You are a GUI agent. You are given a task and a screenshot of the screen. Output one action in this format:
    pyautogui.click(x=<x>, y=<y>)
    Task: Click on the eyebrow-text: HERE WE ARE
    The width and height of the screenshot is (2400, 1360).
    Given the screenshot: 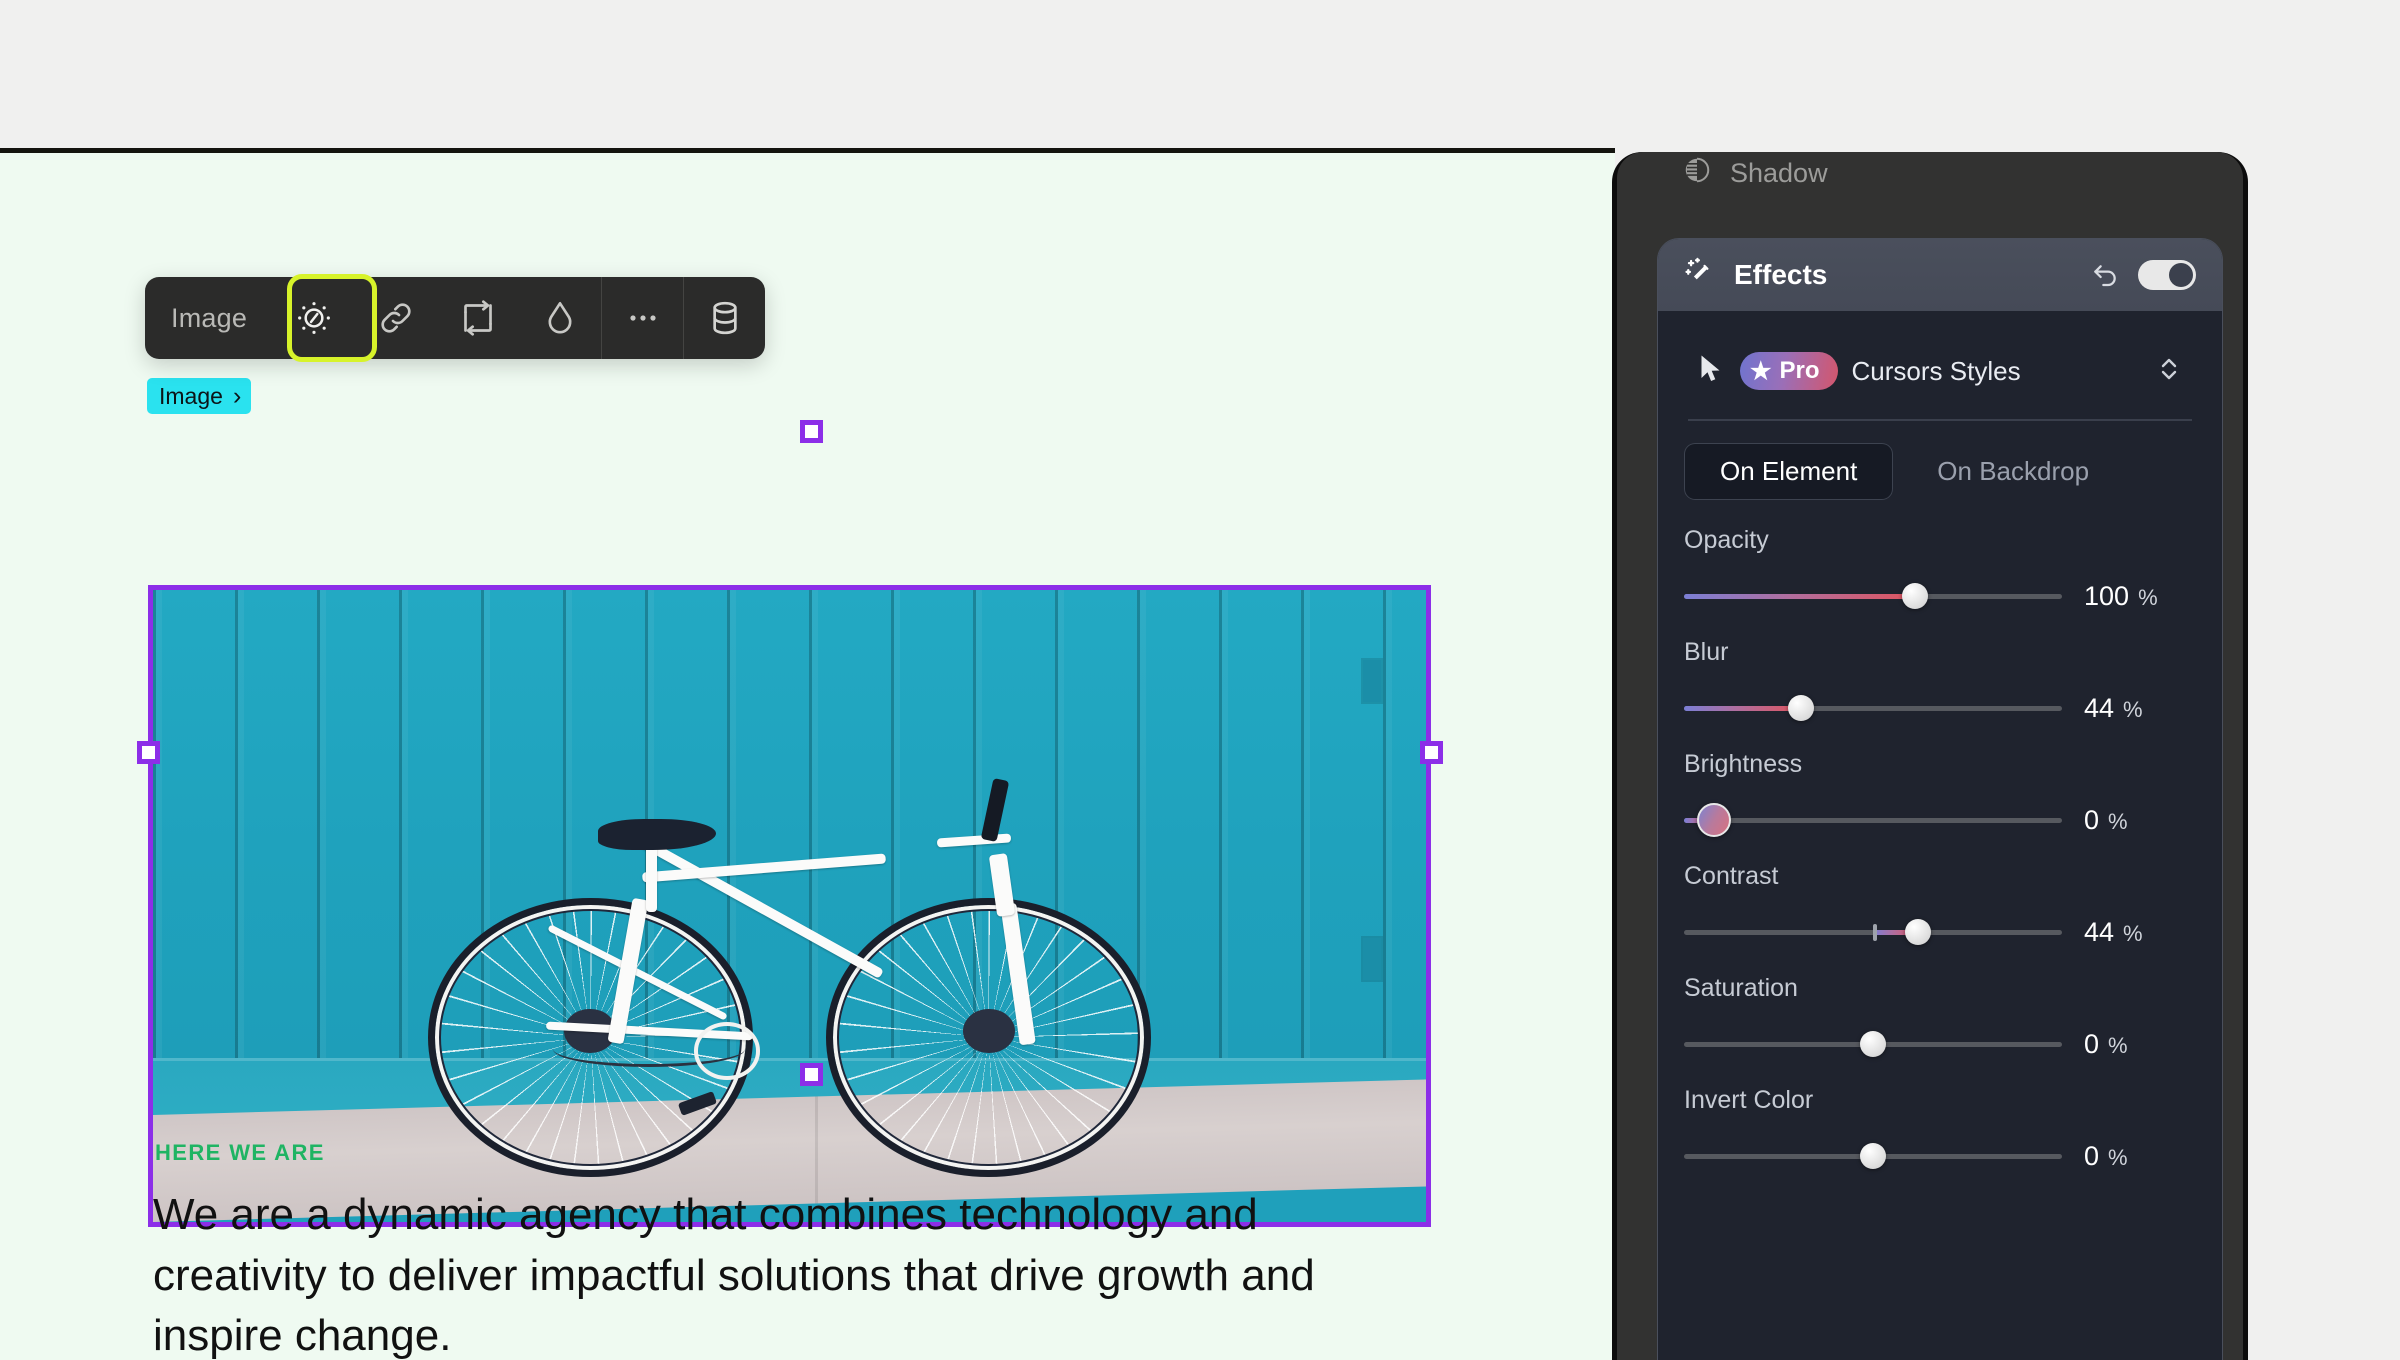 What is the action you would take?
    pyautogui.click(x=240, y=1152)
    